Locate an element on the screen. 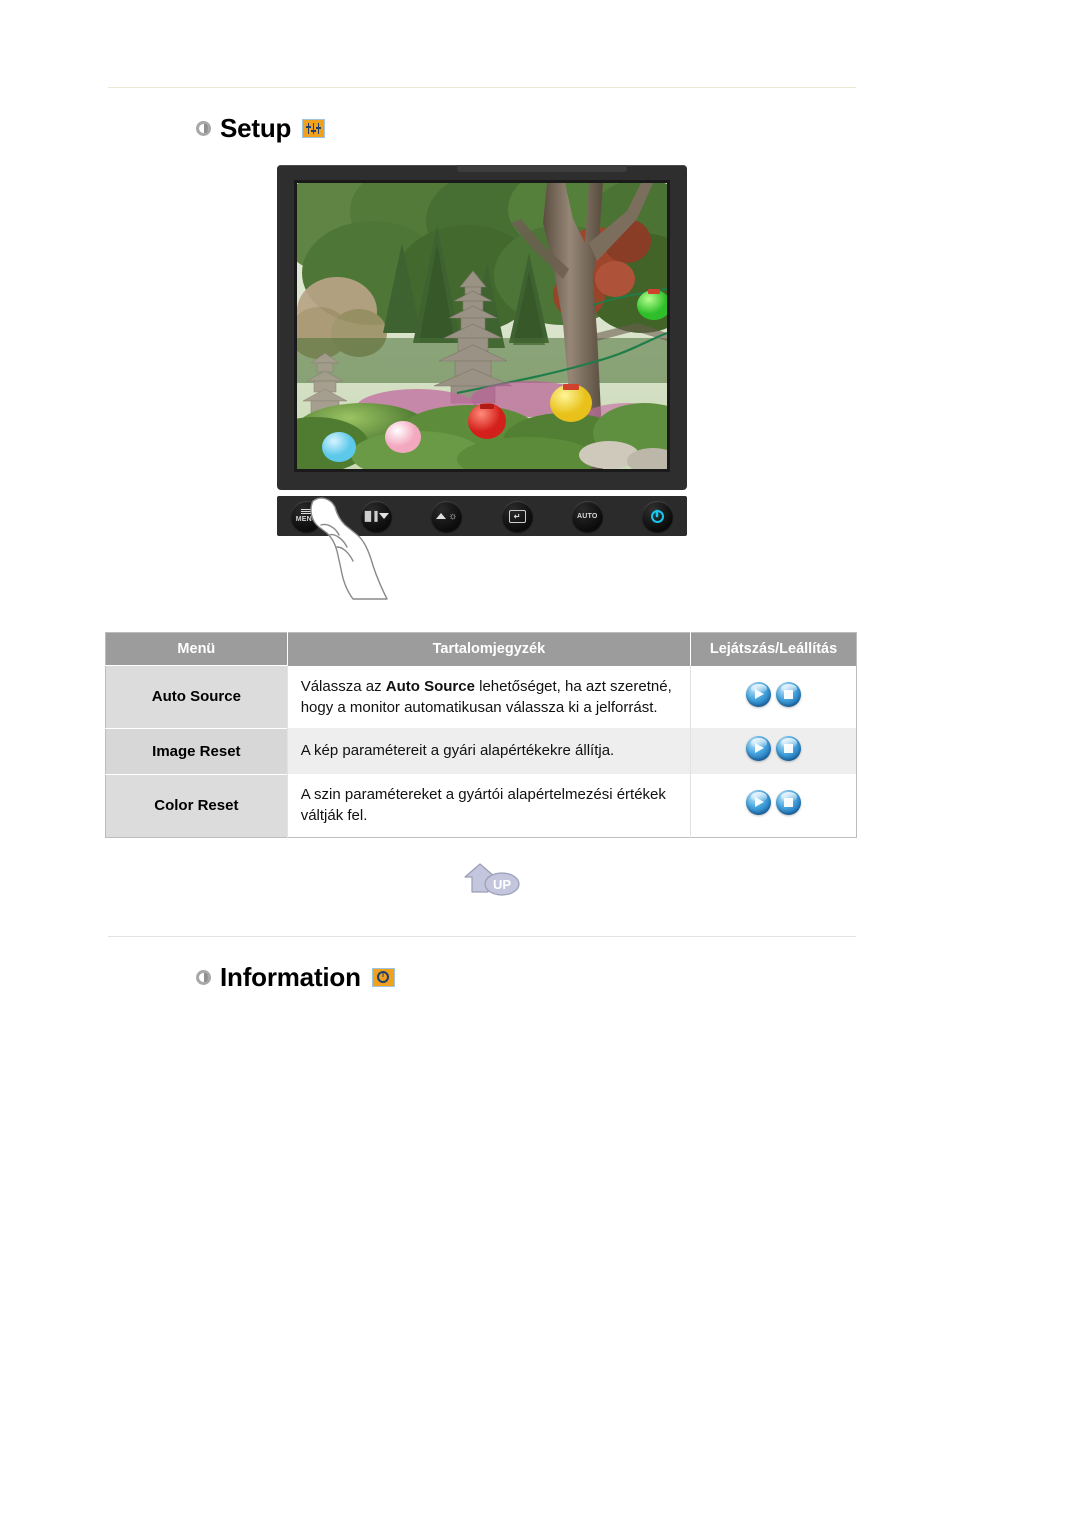 The height and width of the screenshot is (1528, 1080). clock-icon is located at coordinates (383, 977).